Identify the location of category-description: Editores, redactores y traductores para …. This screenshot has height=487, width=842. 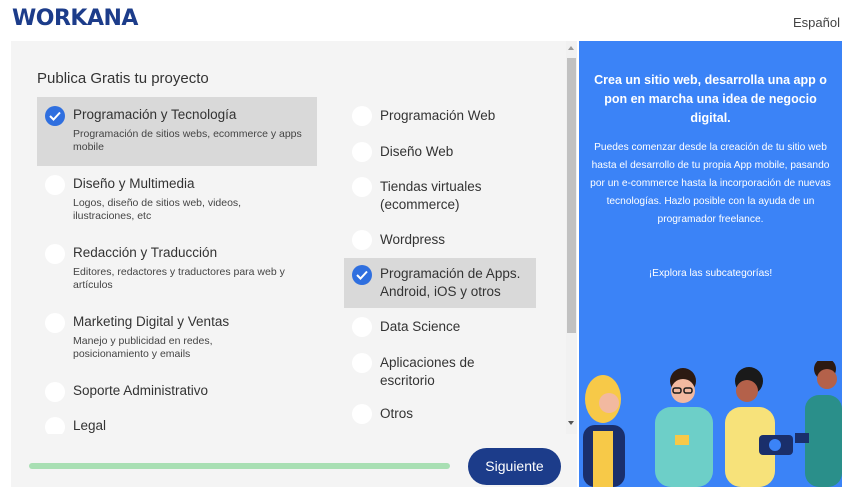
(179, 278).